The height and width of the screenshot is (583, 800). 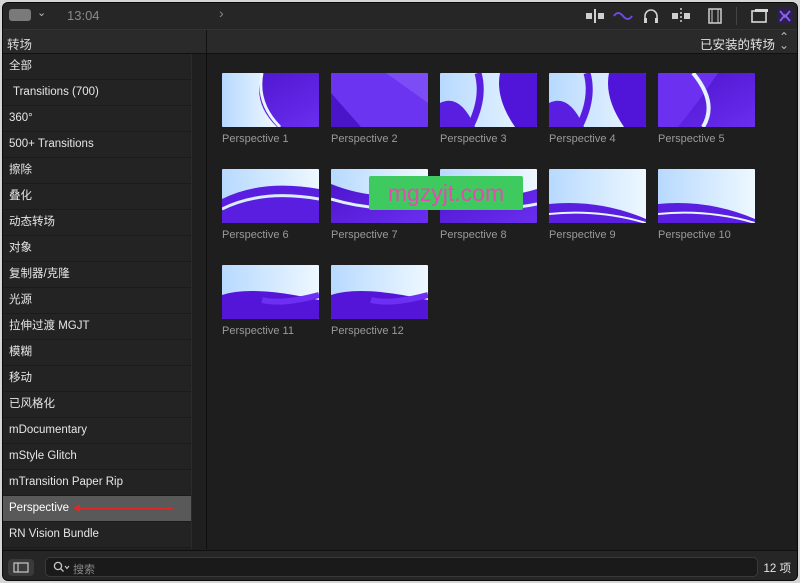 What do you see at coordinates (623, 16) in the screenshot?
I see `audio-waveform-icon` at bounding box center [623, 16].